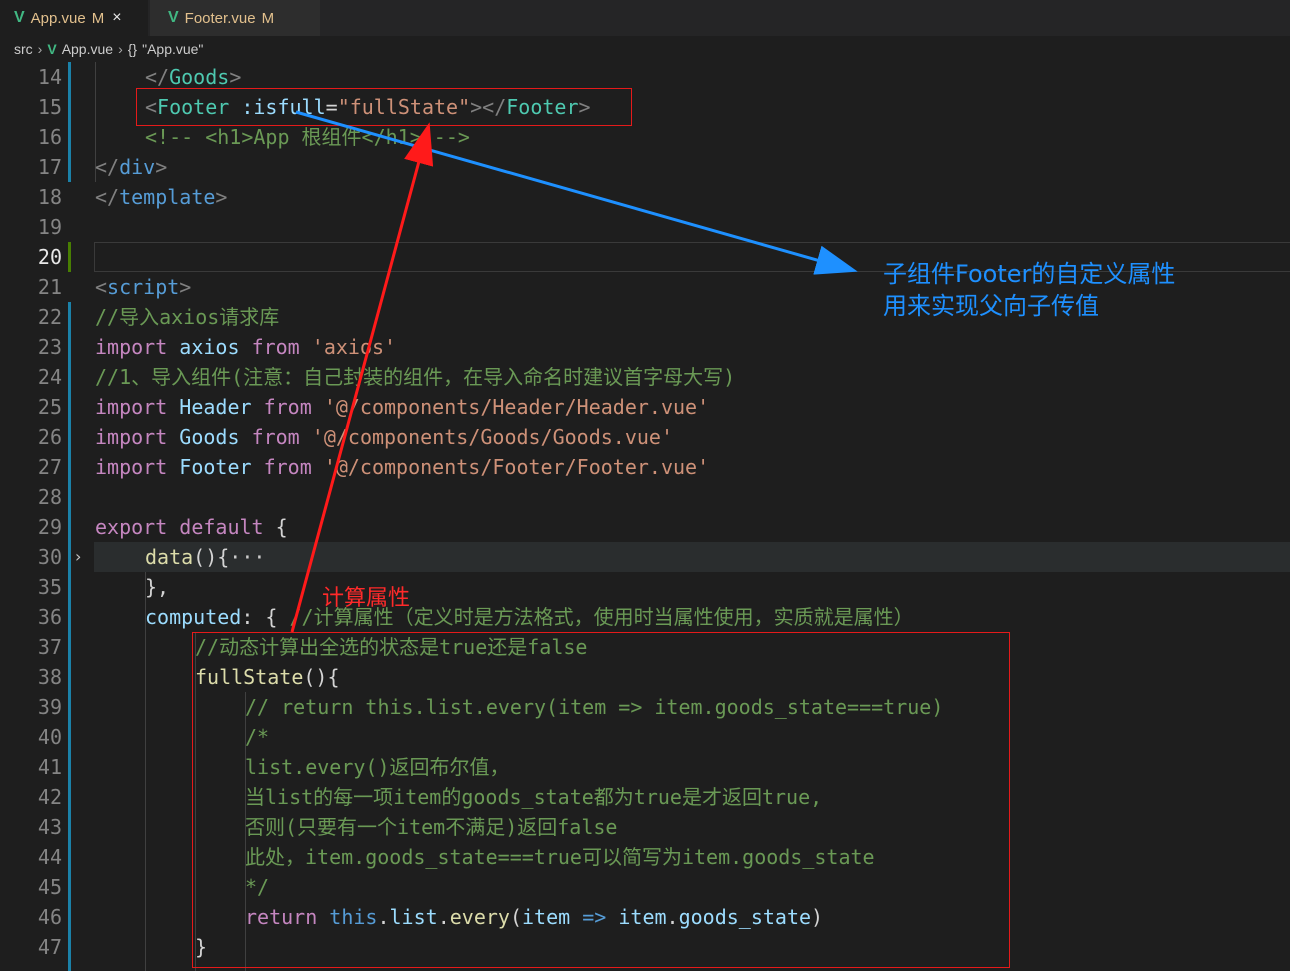  What do you see at coordinates (991, 306) in the screenshot?
I see `annotation-note-line: 用来实现父向子传值` at bounding box center [991, 306].